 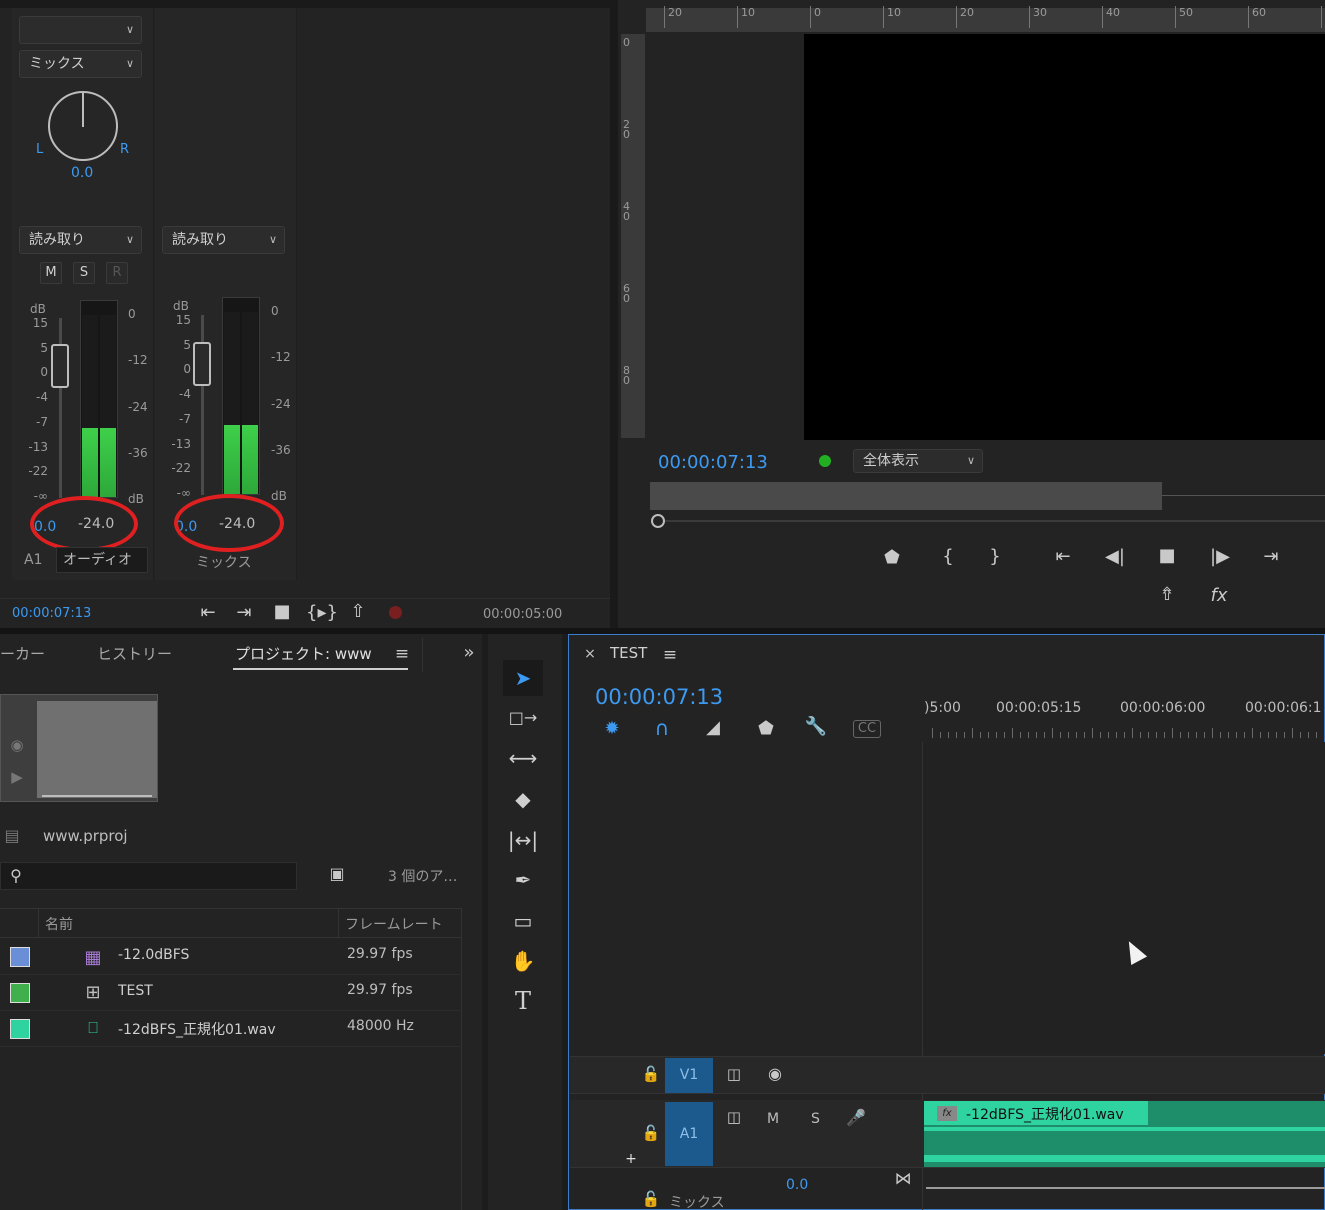 I want to click on mini-timeline-track, so click(x=1243, y=495).